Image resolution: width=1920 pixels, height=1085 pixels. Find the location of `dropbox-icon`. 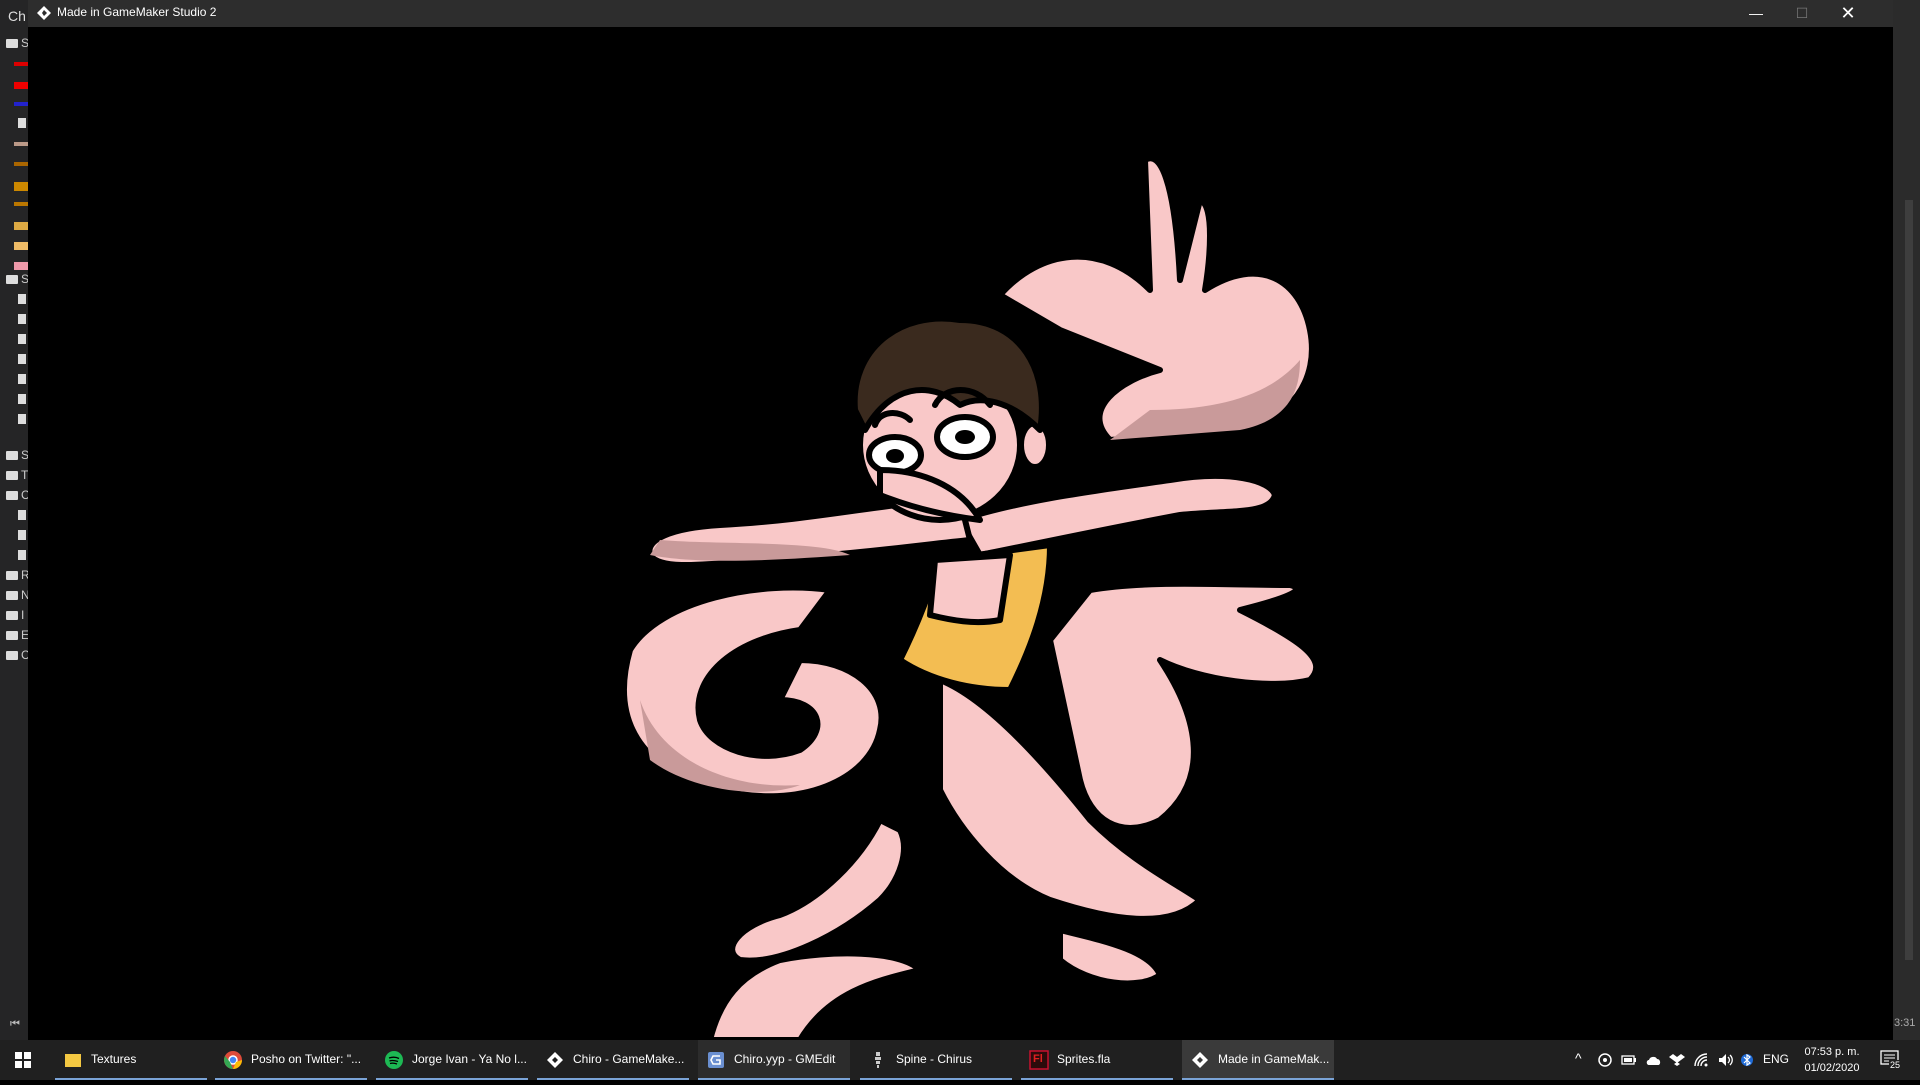

dropbox-icon is located at coordinates (1677, 1060).